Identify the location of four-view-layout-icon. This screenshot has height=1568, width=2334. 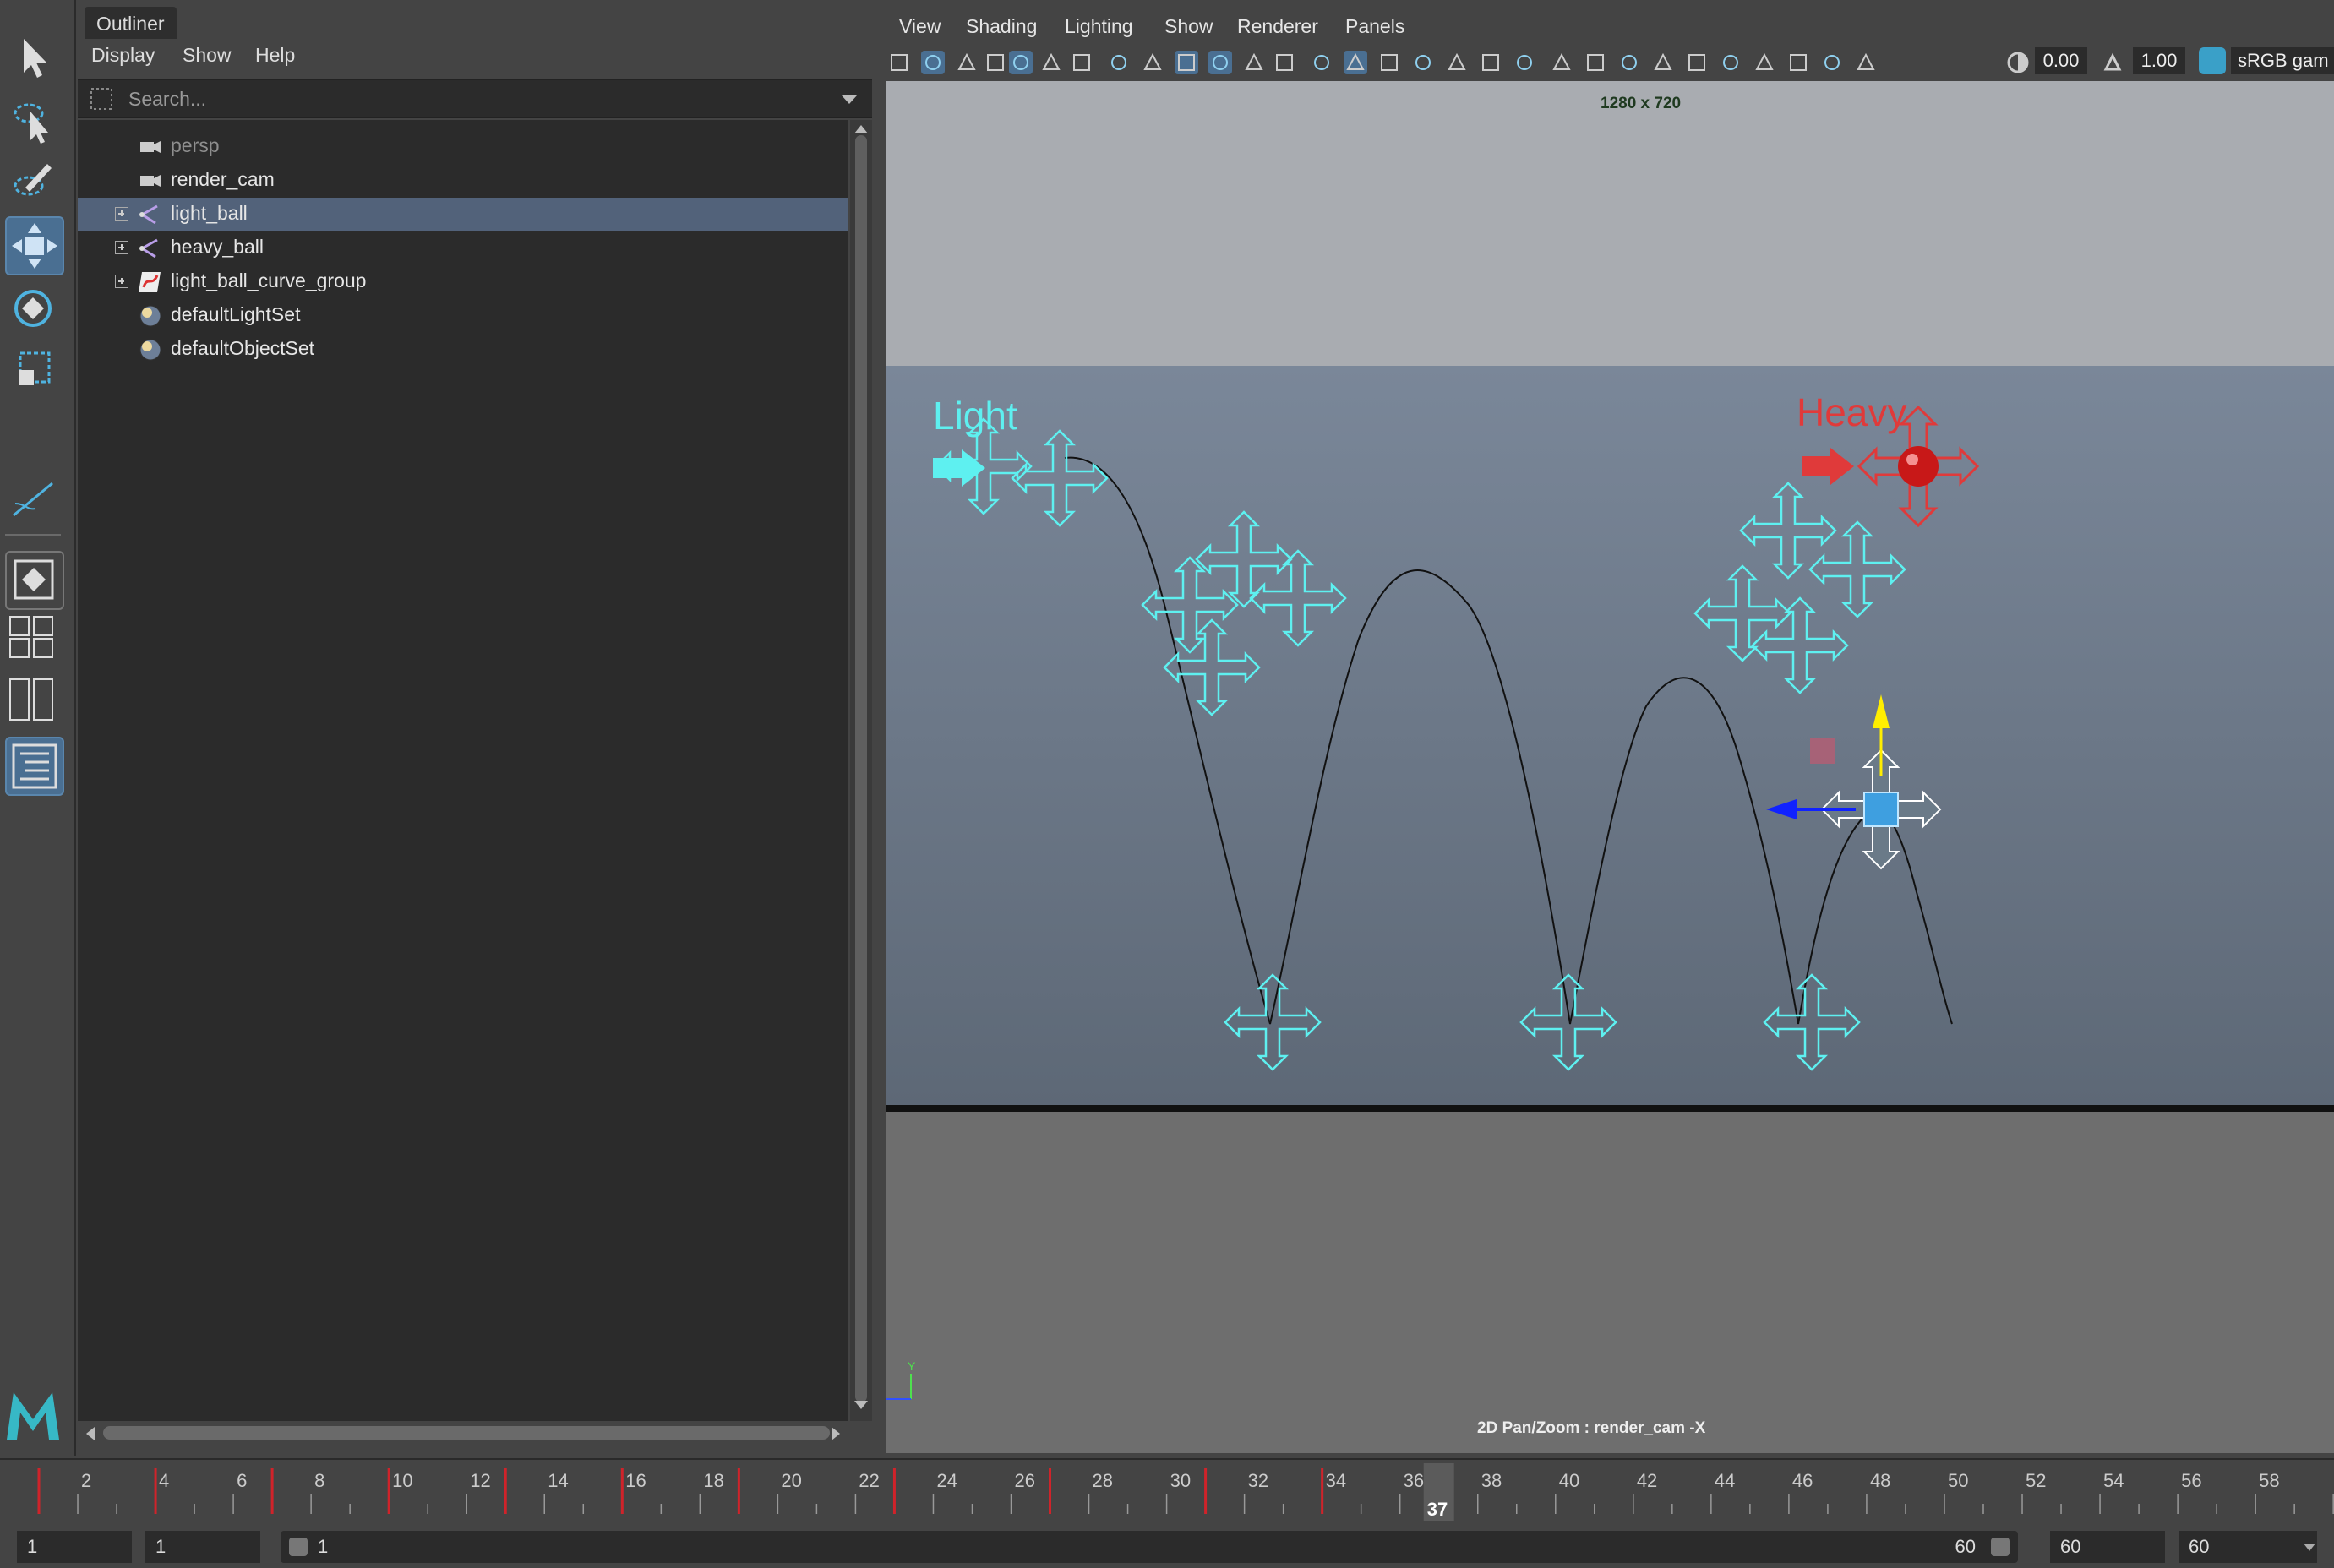
(33, 638).